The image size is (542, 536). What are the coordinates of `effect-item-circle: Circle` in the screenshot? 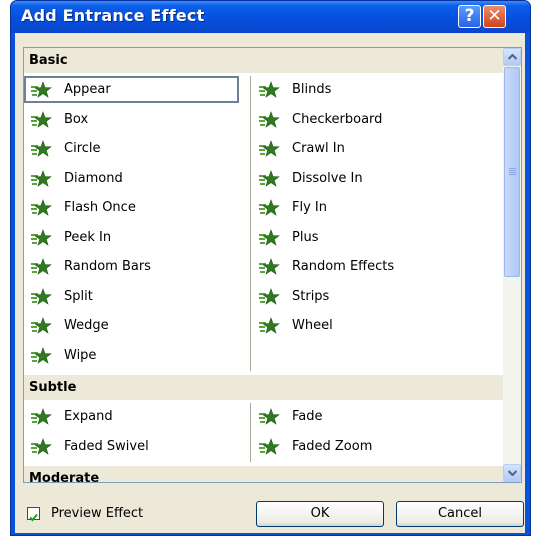 It's located at (136, 149).